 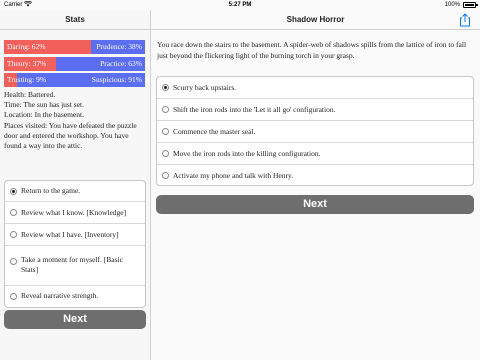 What do you see at coordinates (74, 80) in the screenshot?
I see `stat-trusting-suspicious: Trusting: 9% Suspicious: 91%` at bounding box center [74, 80].